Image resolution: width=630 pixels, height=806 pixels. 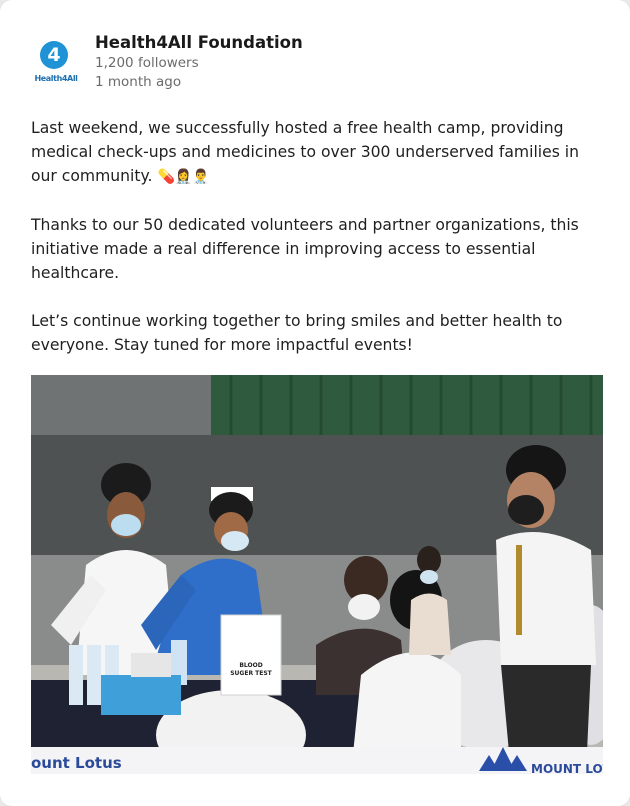 What do you see at coordinates (199, 42) in the screenshot?
I see `author-name: Health4All Foundation` at bounding box center [199, 42].